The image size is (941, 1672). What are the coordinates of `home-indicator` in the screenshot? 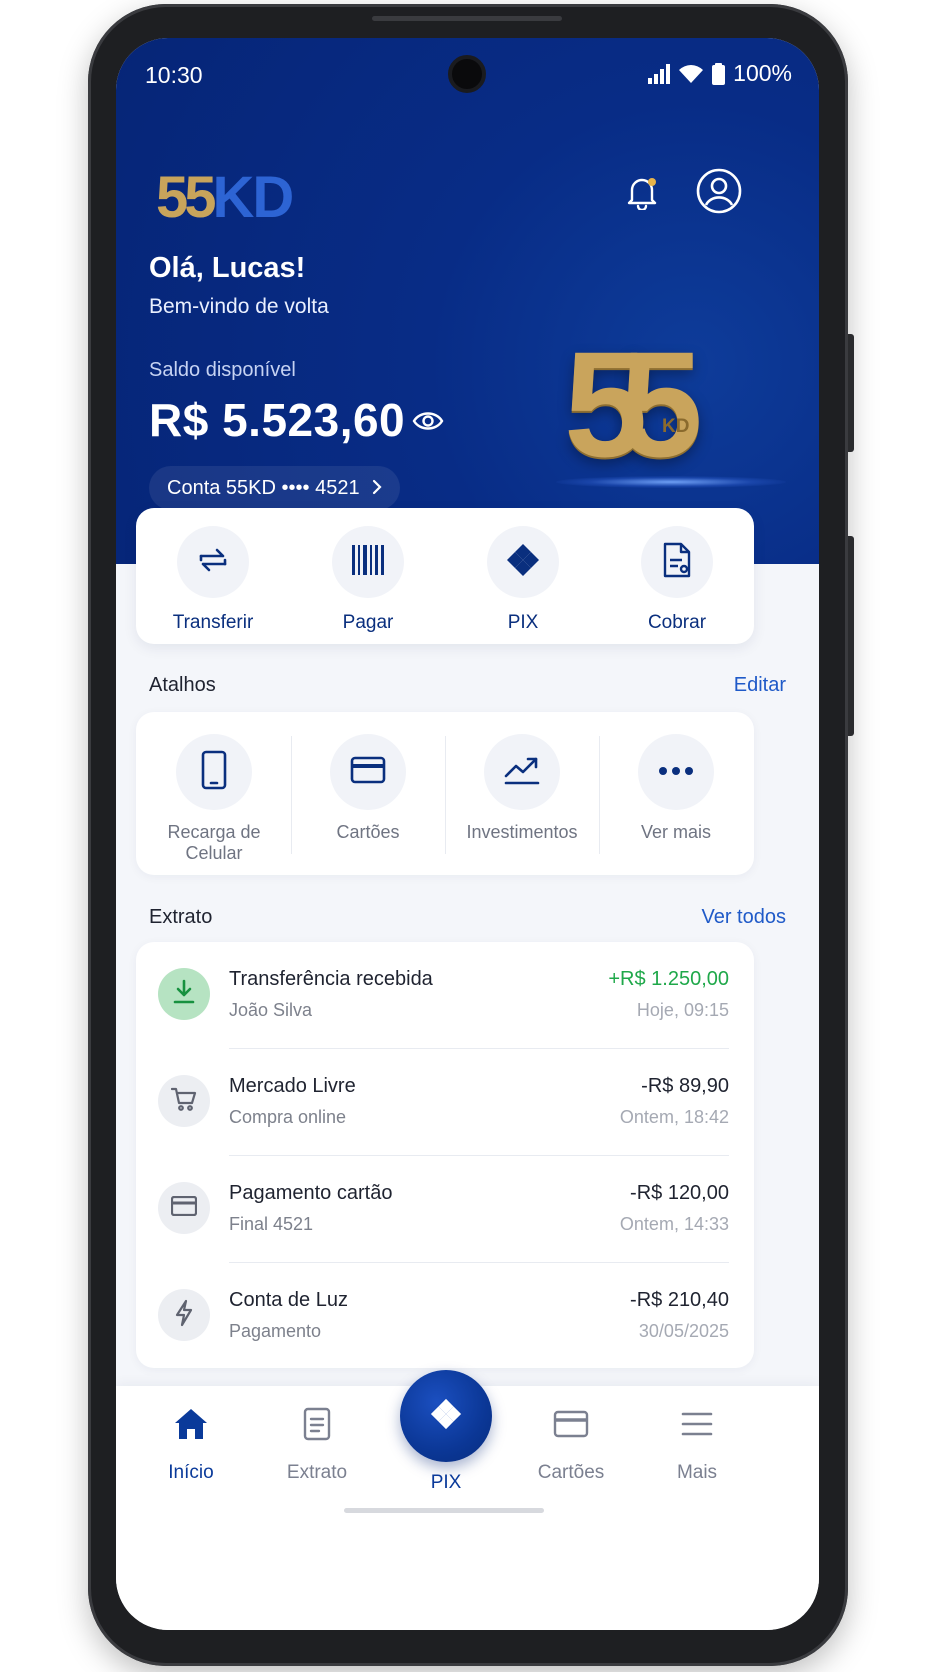 It's located at (444, 1510).